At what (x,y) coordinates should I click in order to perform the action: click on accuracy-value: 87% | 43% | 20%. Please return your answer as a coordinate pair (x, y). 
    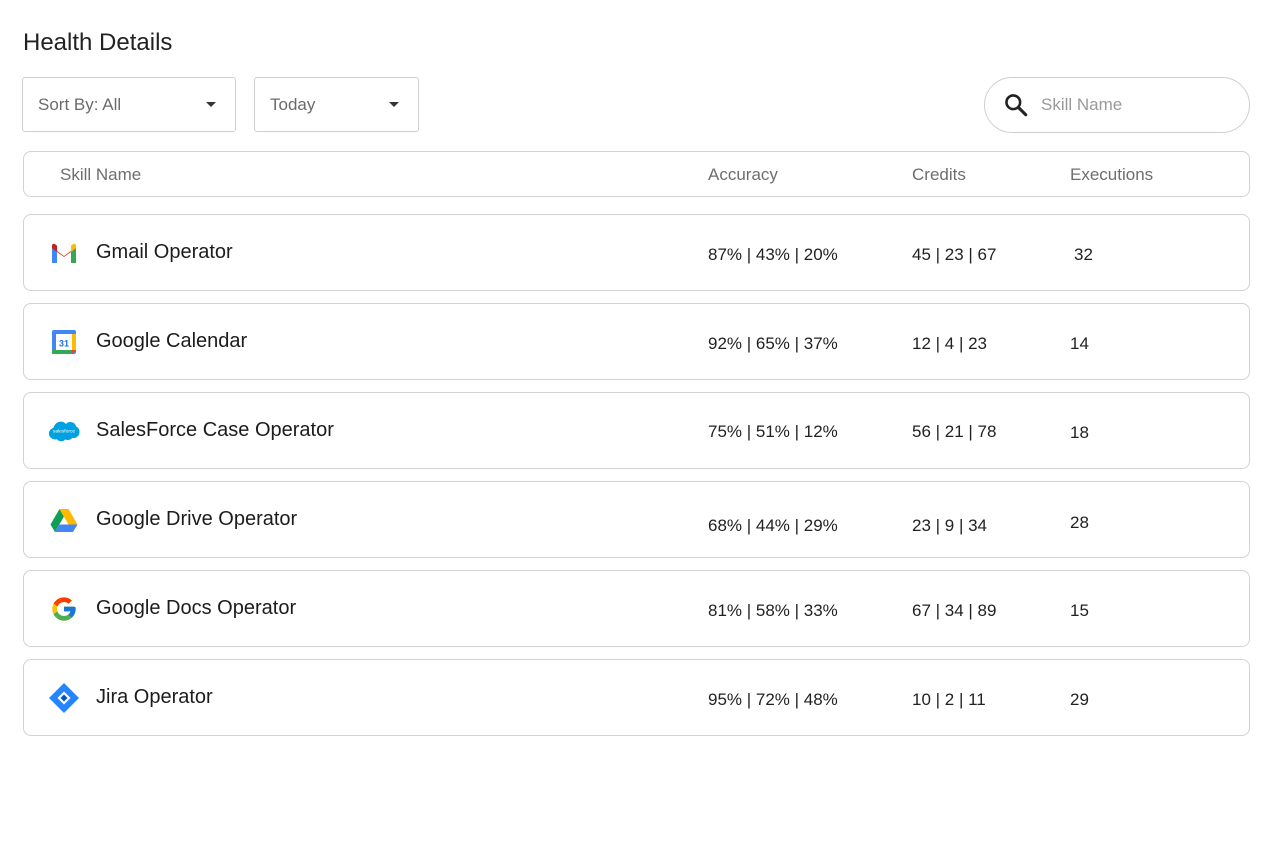
    Looking at the image, I should click on (773, 254).